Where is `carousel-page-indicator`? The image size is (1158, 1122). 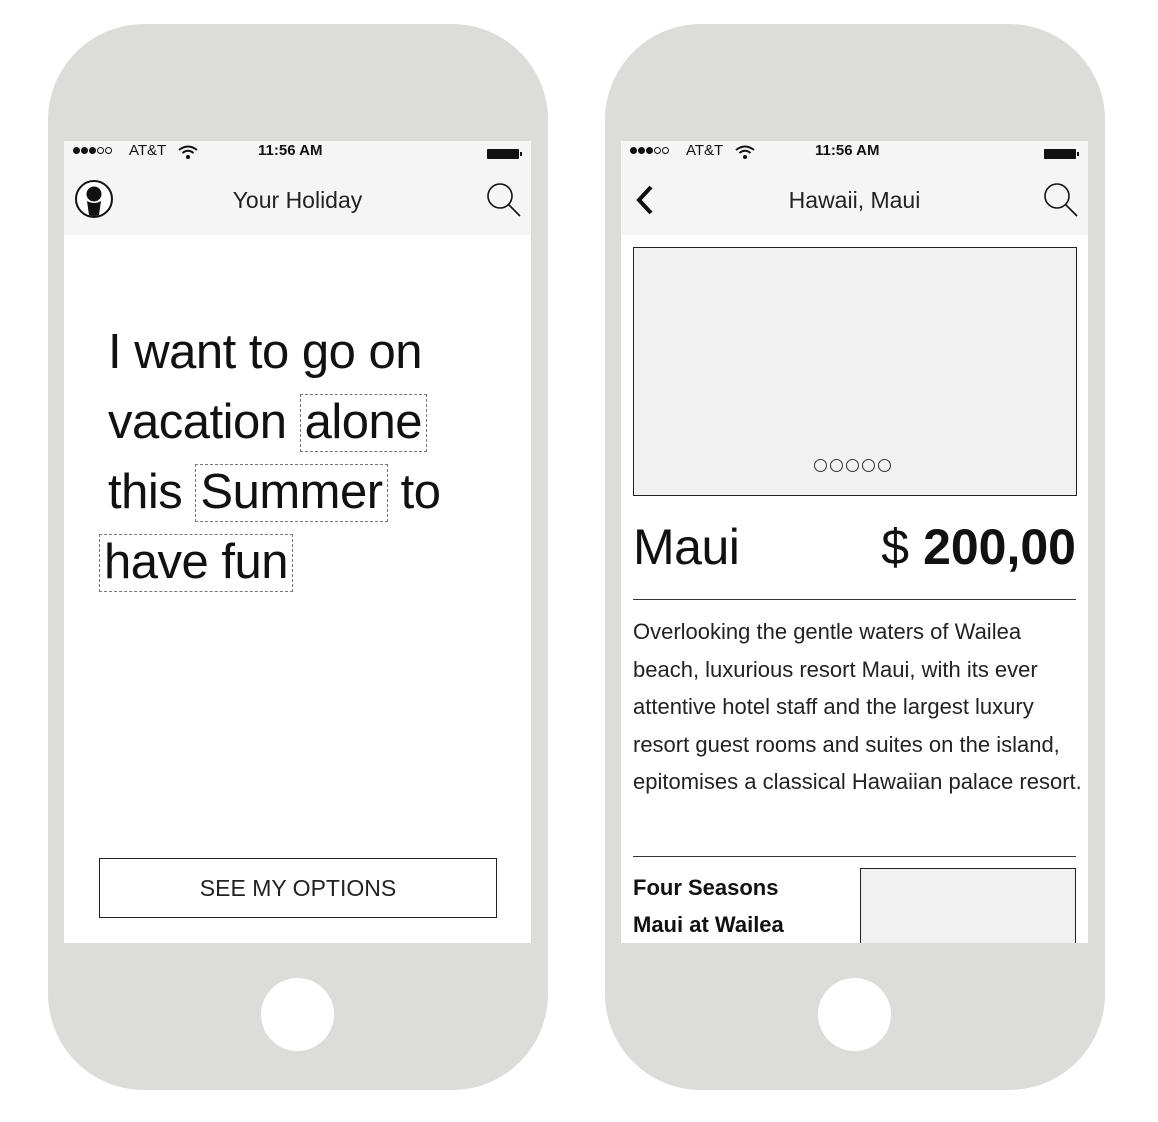 carousel-page-indicator is located at coordinates (852, 465).